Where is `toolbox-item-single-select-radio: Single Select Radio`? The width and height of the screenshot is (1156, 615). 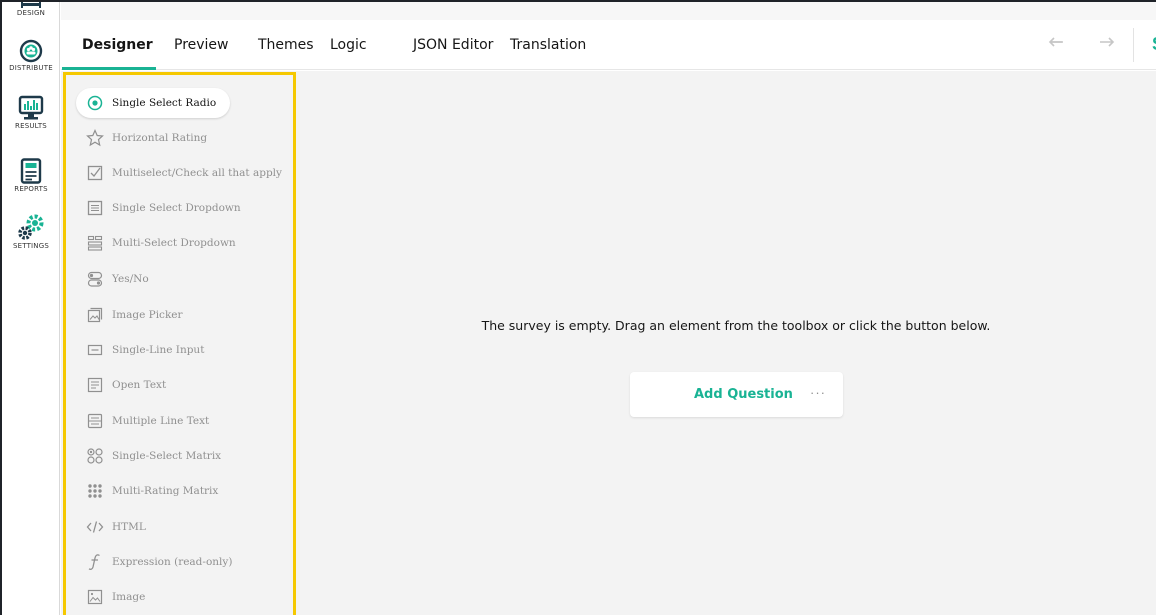
toolbox-item-single-select-radio: Single Select Radio is located at coordinates (153, 103).